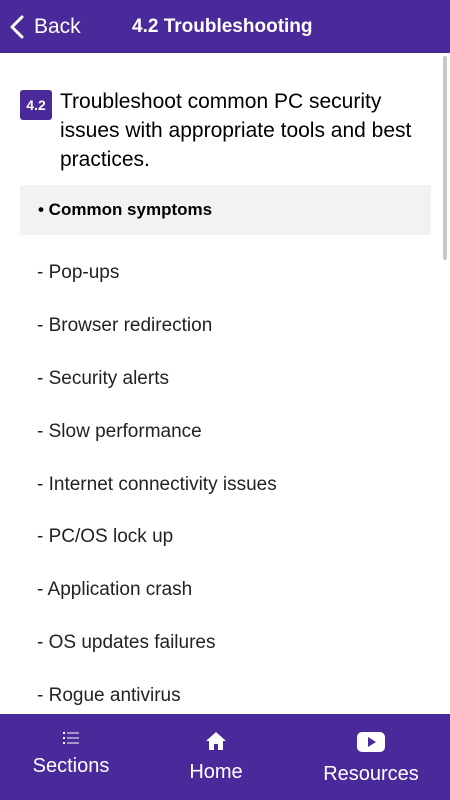 Image resolution: width=450 pixels, height=800 pixels. What do you see at coordinates (71, 766) in the screenshot?
I see `nav-sections-label: Sections` at bounding box center [71, 766].